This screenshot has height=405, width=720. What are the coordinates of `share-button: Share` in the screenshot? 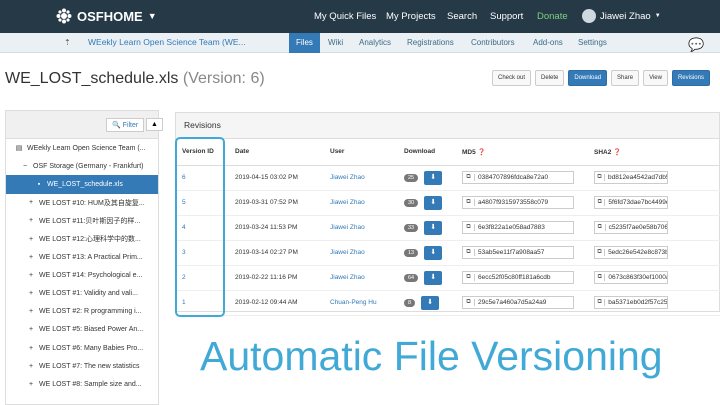 It's located at (625, 78).